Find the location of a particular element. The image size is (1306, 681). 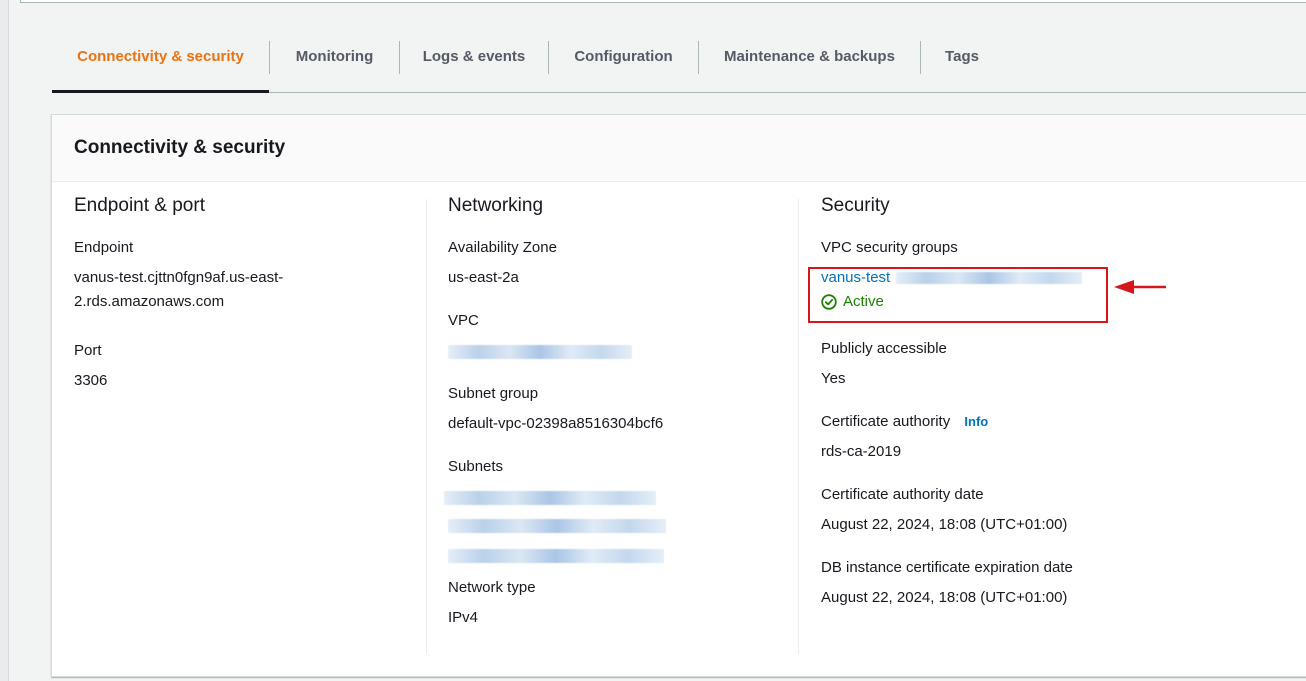

certificate-authority-date-value: August 22, 2024, 18:08 (UTC+01:00) is located at coordinates (944, 524).